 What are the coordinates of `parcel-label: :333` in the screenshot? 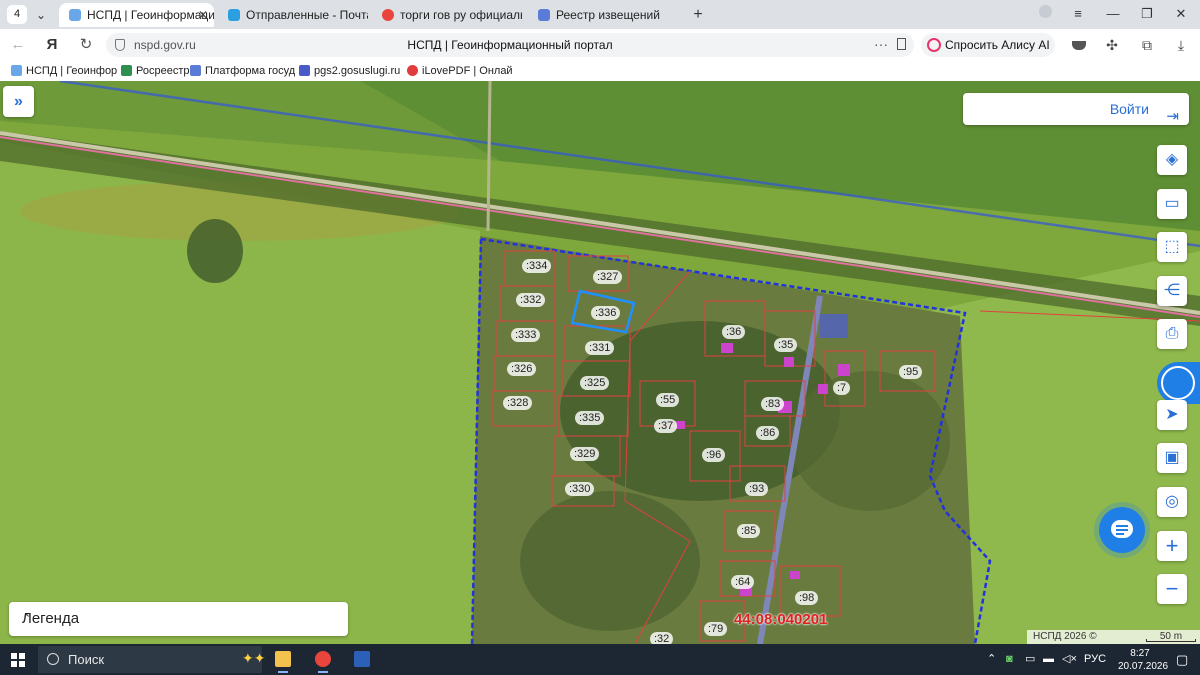 It's located at (526, 335).